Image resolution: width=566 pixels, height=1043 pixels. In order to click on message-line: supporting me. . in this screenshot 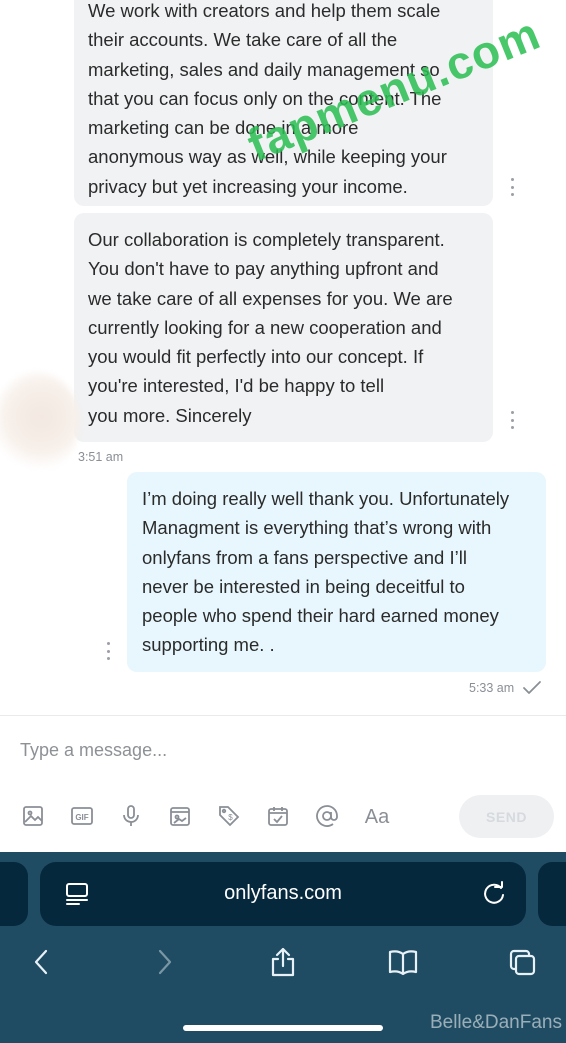, I will do `click(208, 645)`.